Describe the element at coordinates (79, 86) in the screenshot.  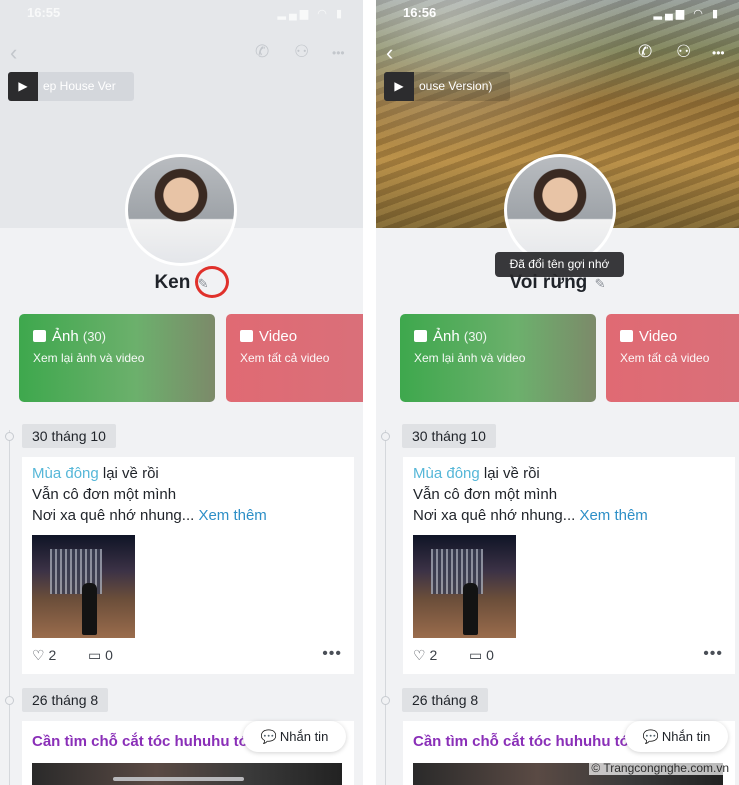
I see `music-title: ep House Ver` at that location.